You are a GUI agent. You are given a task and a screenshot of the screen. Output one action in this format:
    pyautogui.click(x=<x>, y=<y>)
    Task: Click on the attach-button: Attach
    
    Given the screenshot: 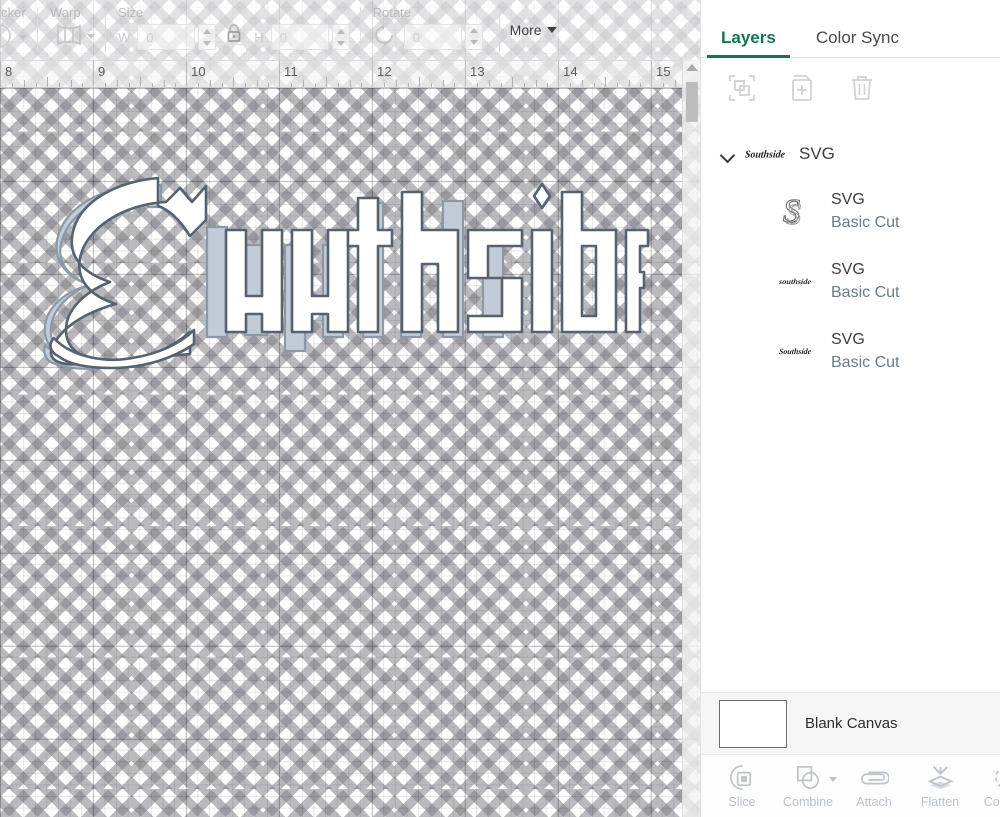 What is the action you would take?
    pyautogui.click(x=874, y=786)
    